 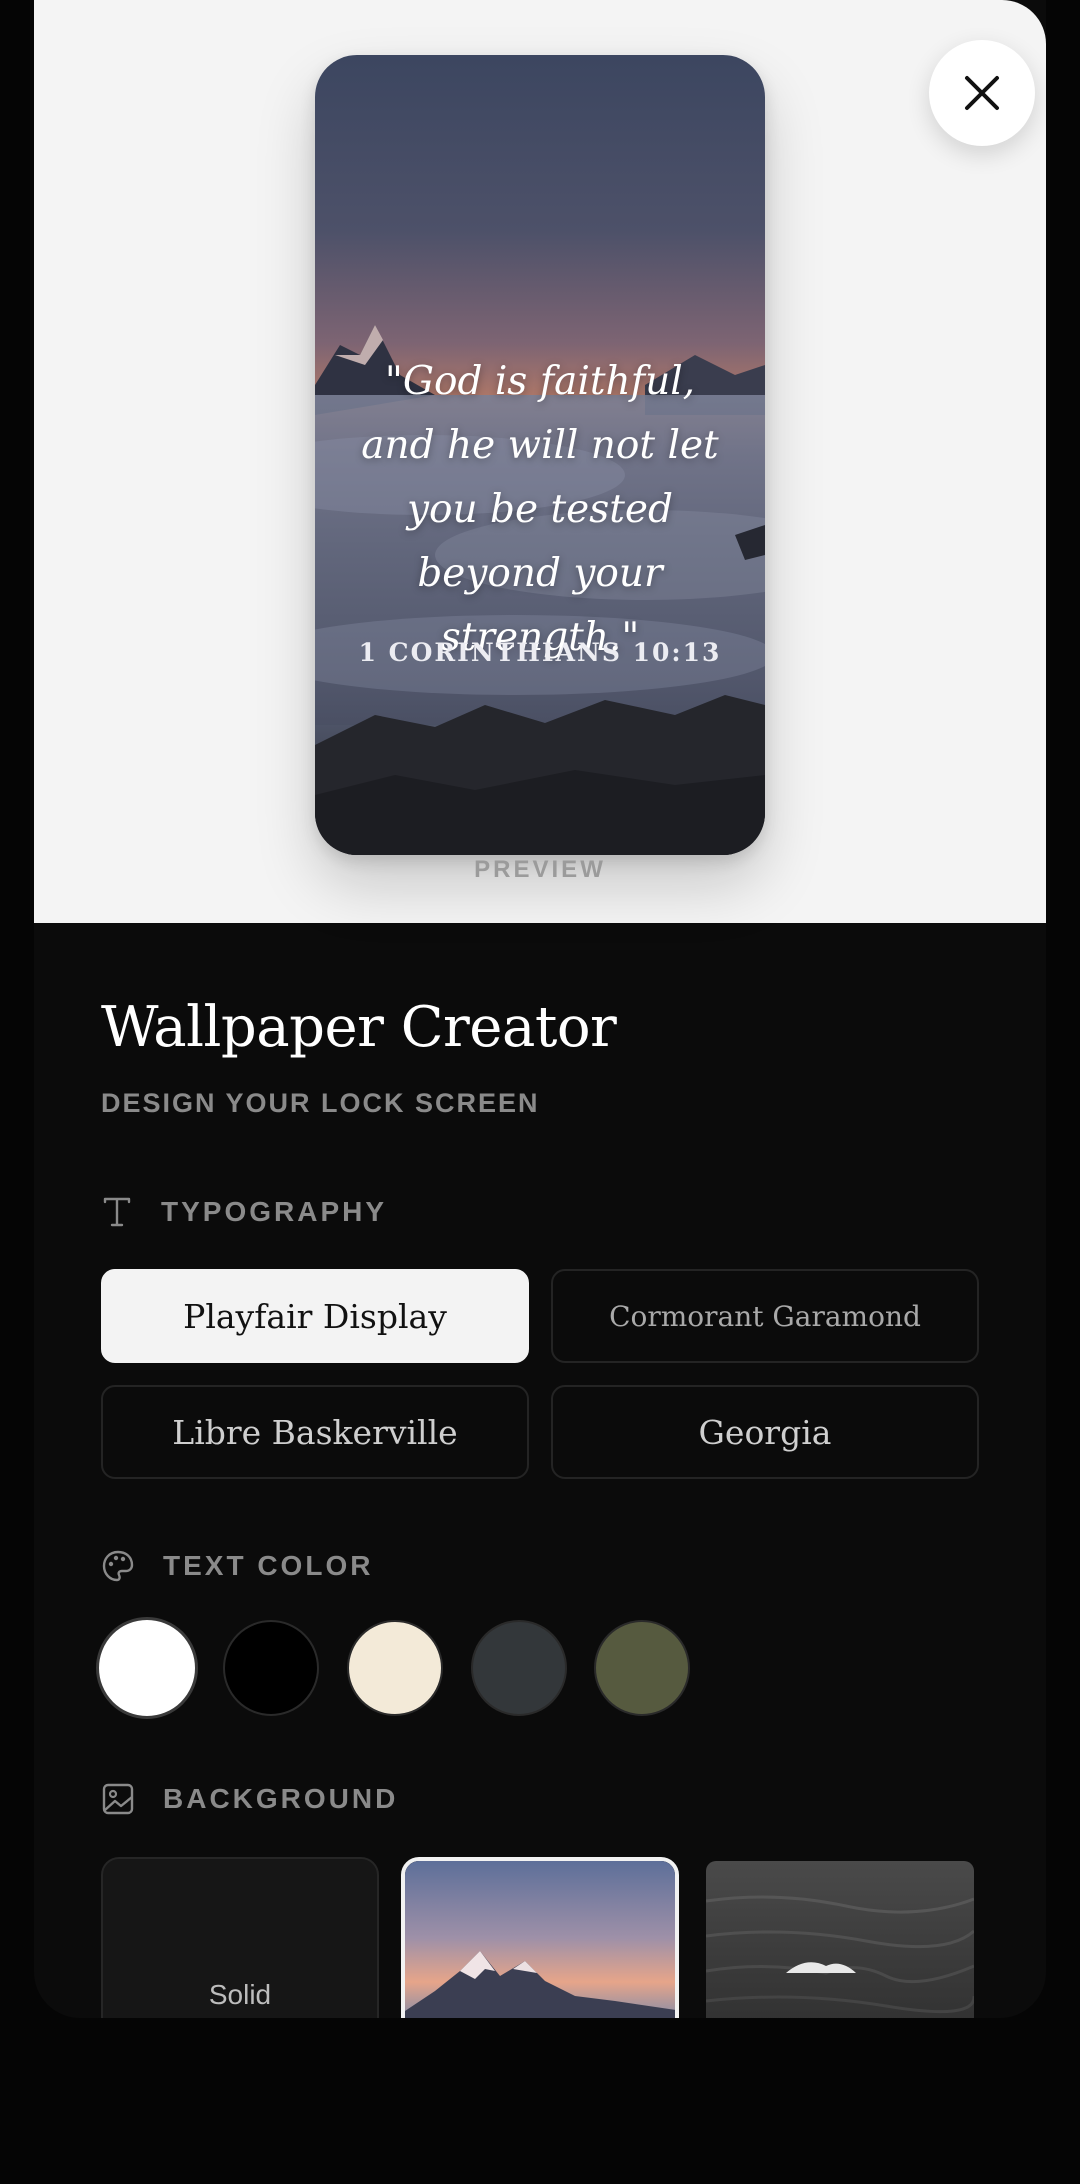 I want to click on font-option-playfair-display: Playfair Display, so click(x=315, y=1316).